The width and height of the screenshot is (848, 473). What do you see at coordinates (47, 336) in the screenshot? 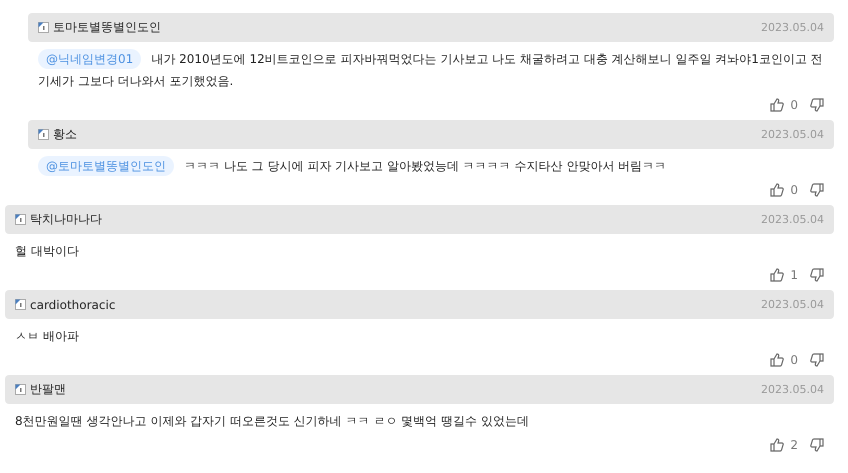
I see `comment-text: ㅅㅂ 배아파` at bounding box center [47, 336].